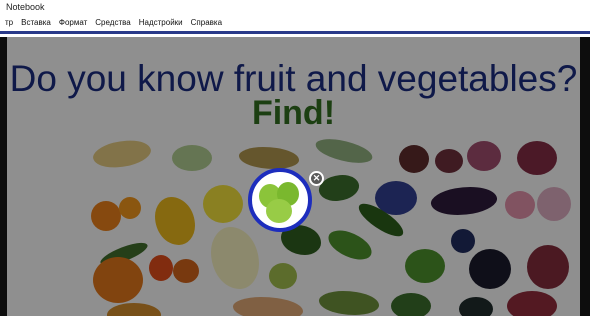  What do you see at coordinates (316, 178) in the screenshot?
I see `close-spotlight-button: ✕` at bounding box center [316, 178].